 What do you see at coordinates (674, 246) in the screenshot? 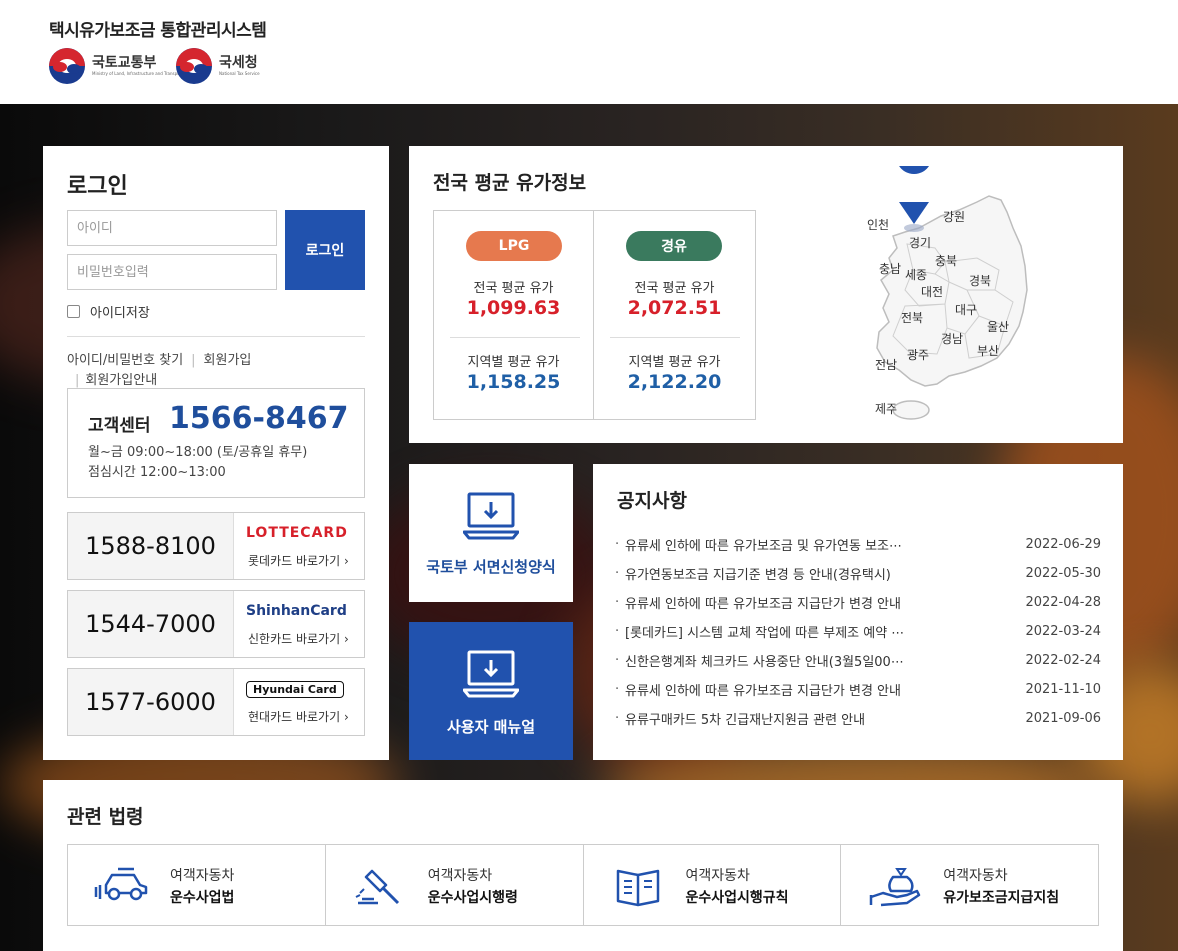
I see `diesel-badge: 경유` at bounding box center [674, 246].